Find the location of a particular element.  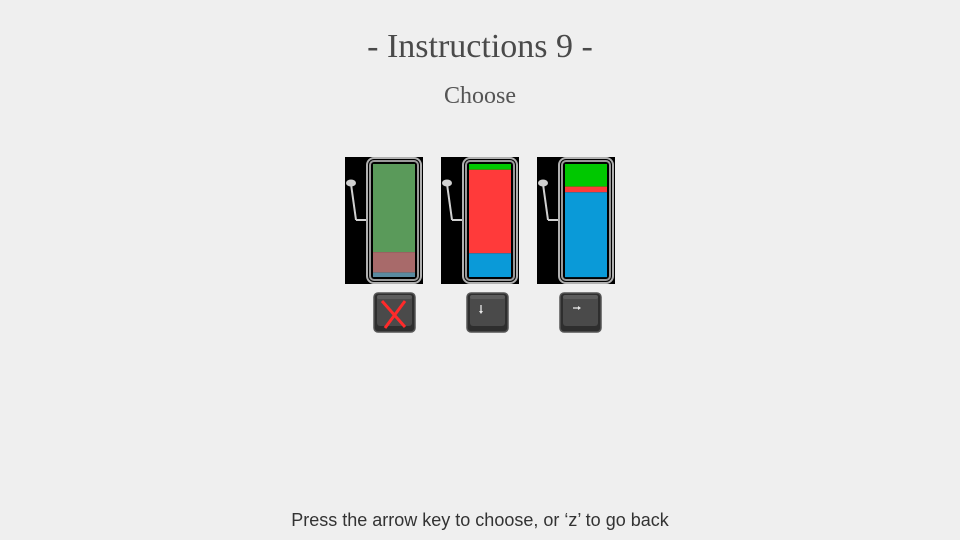

right-arrow-key is located at coordinates (580, 312).